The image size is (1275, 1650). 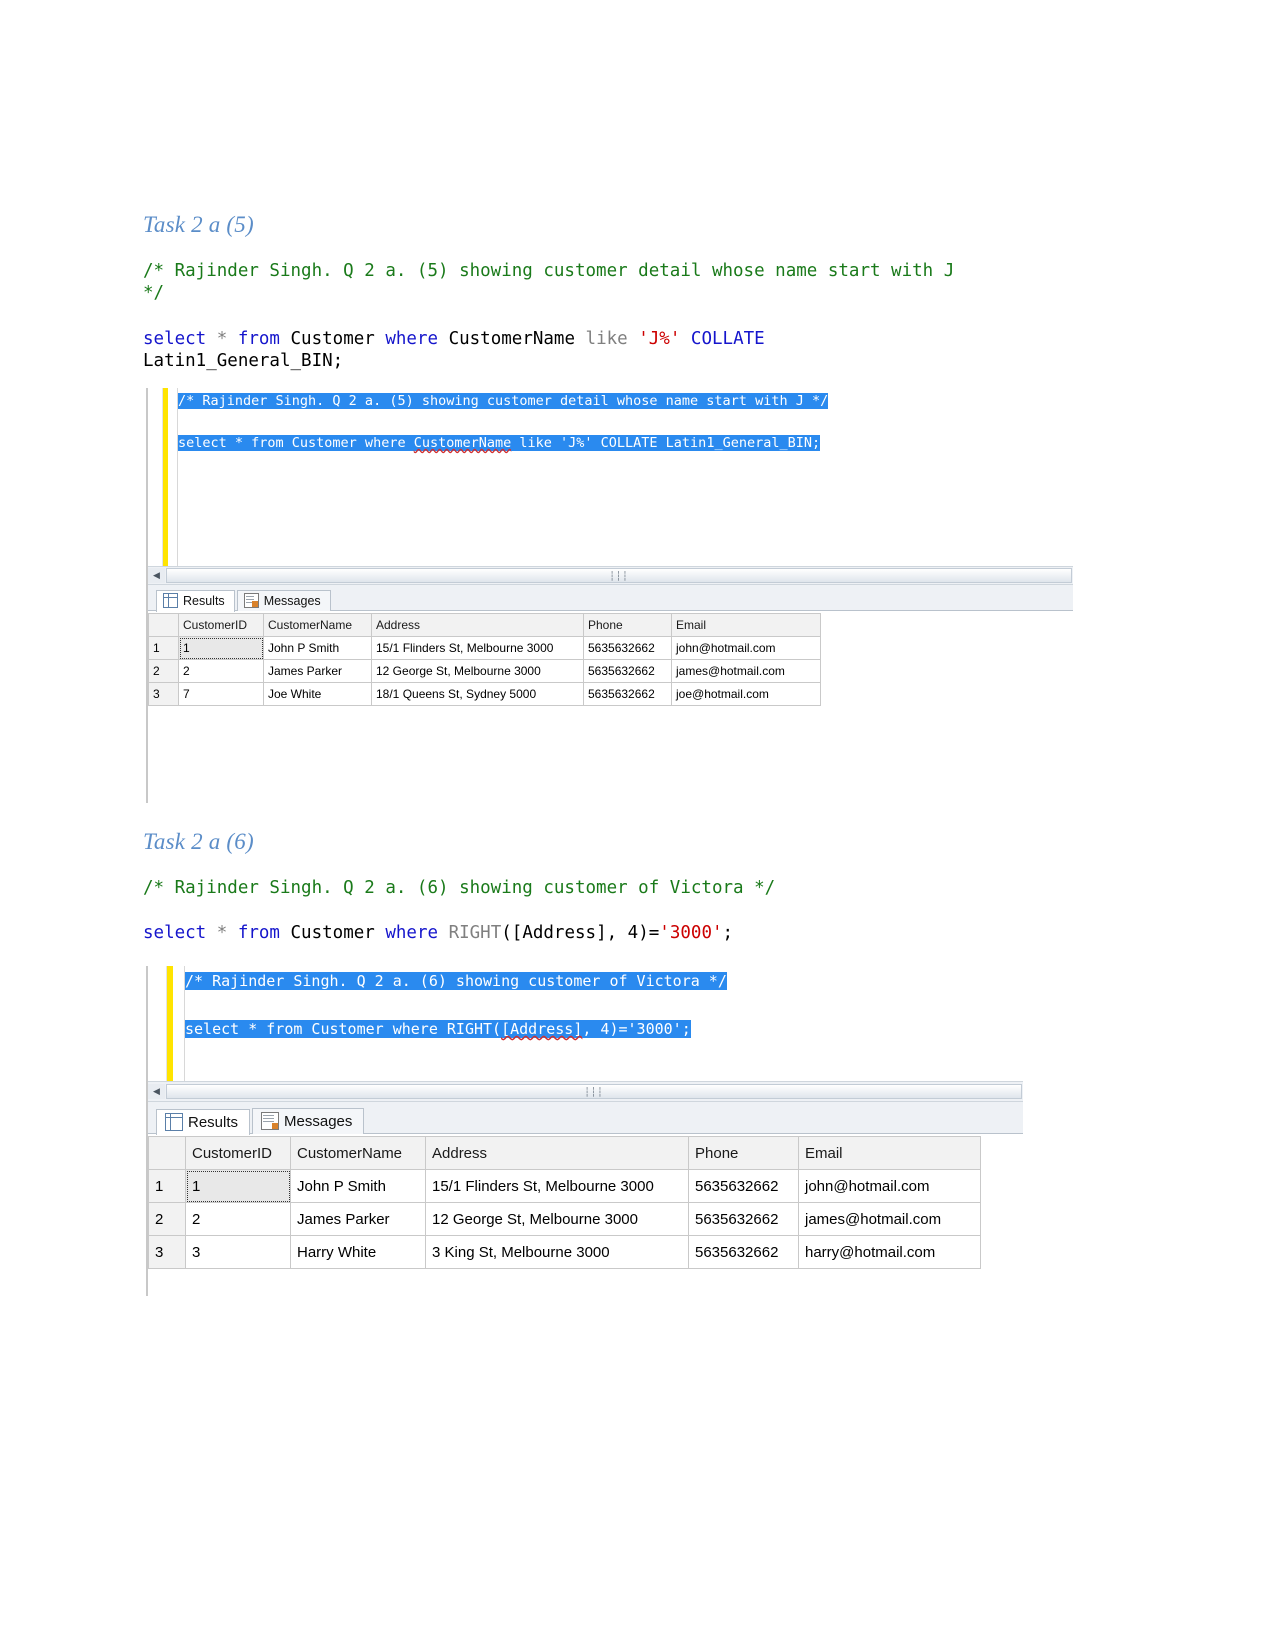 I want to click on sql-column-name: CustomerName, so click(x=512, y=339).